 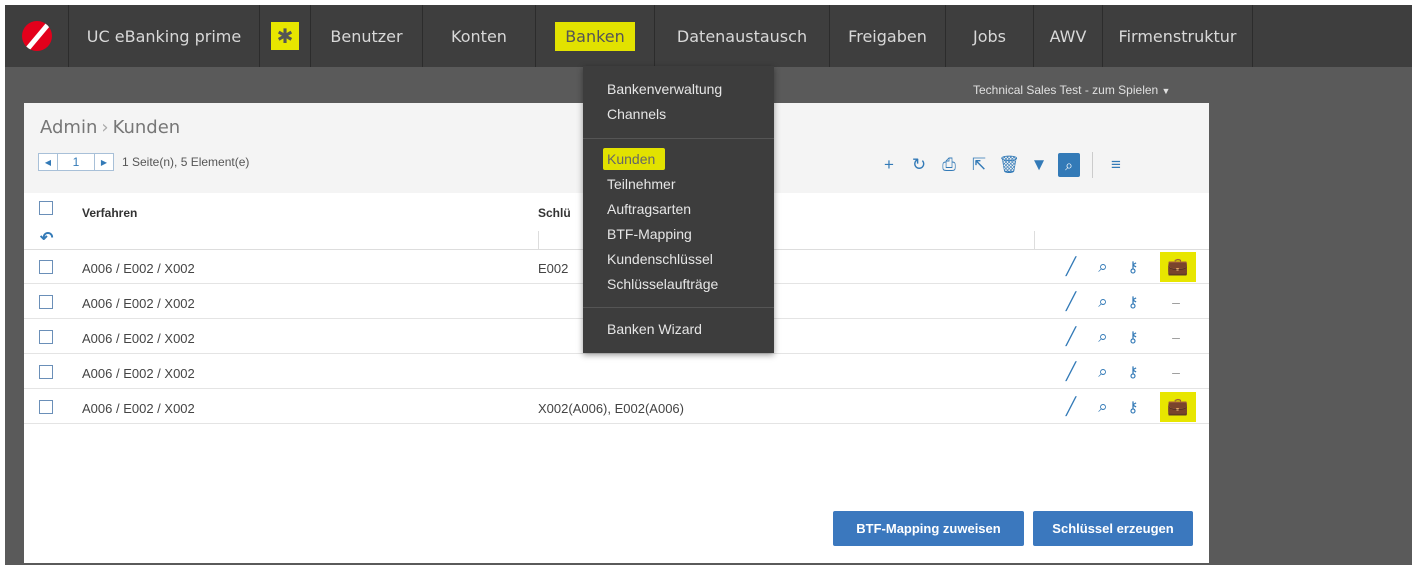 I want to click on menu-icon: ≡, so click(x=1116, y=165).